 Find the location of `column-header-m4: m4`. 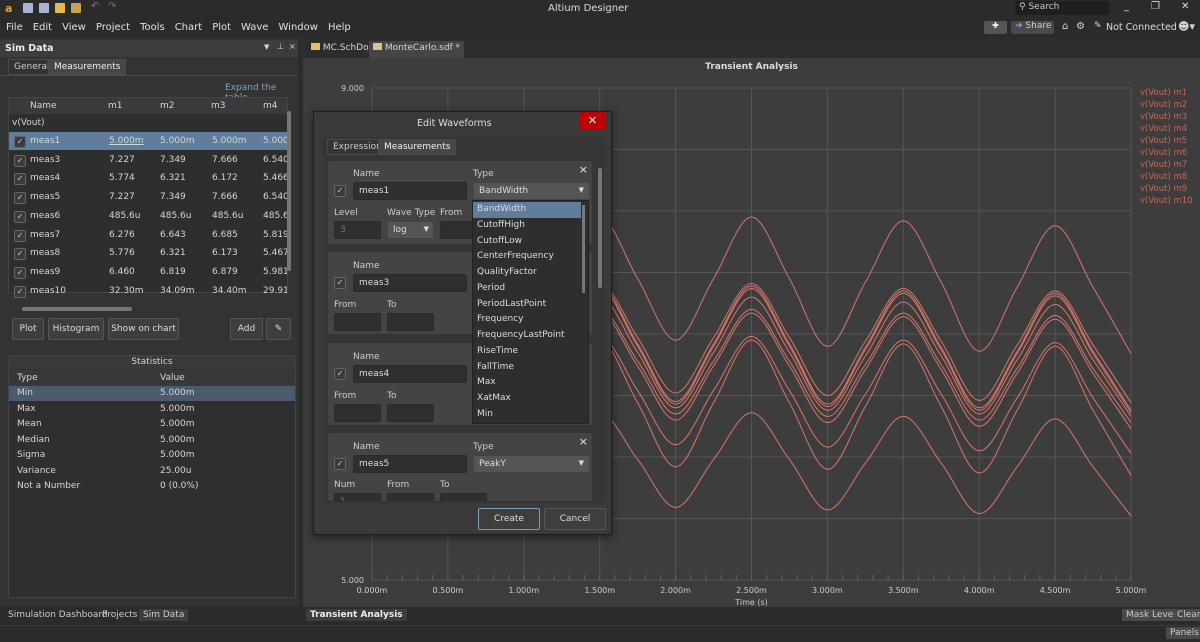

column-header-m4: m4 is located at coordinates (270, 106).